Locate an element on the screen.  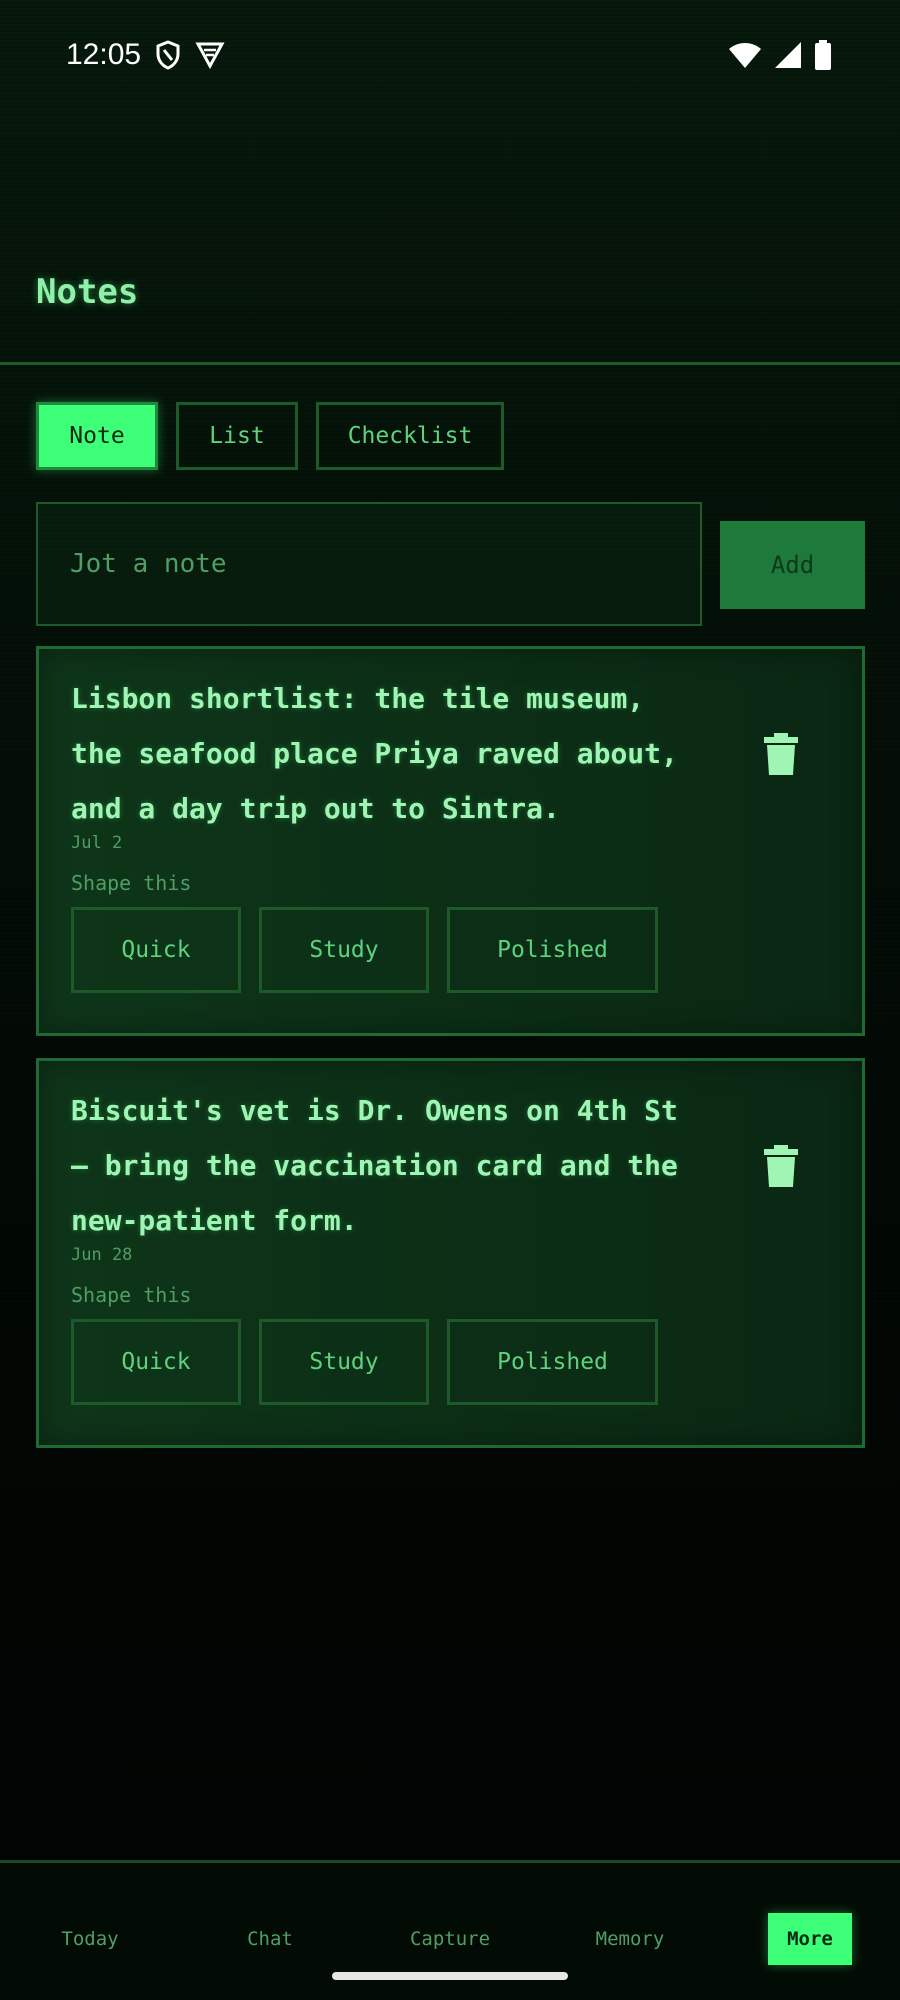
nav-more: More is located at coordinates (810, 1939).